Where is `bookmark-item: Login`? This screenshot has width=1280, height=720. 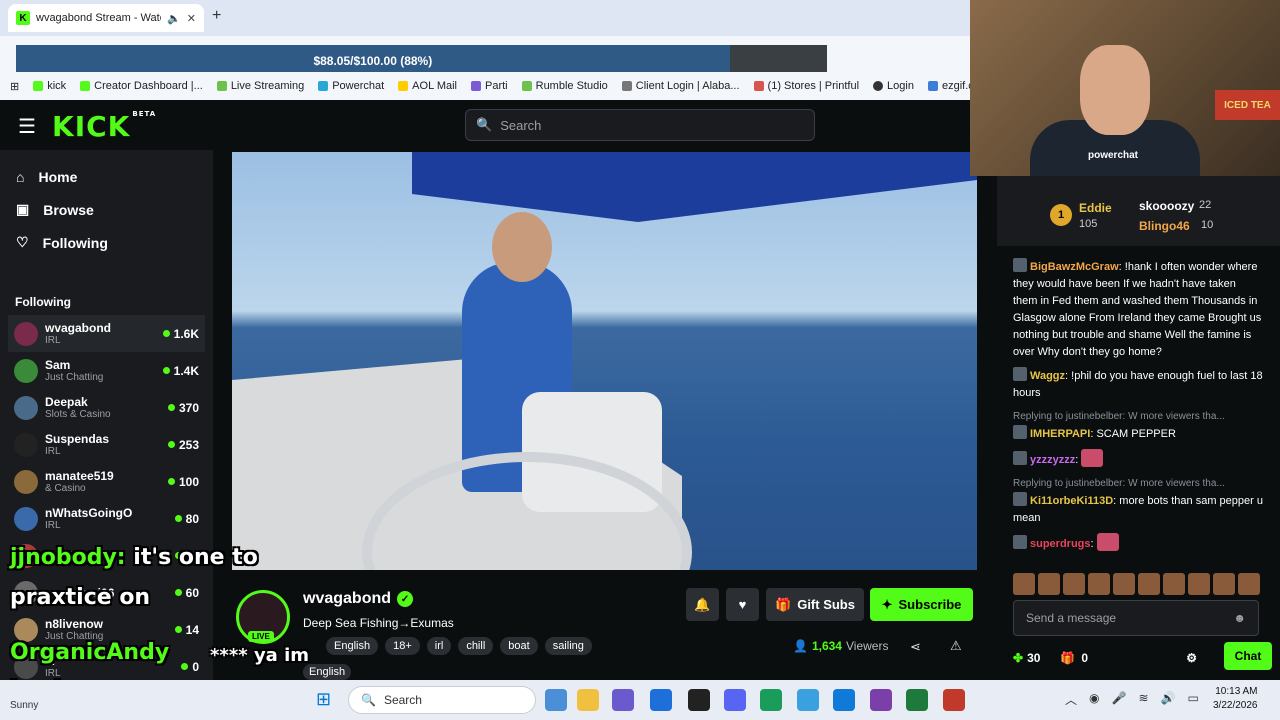 bookmark-item: Login is located at coordinates (893, 86).